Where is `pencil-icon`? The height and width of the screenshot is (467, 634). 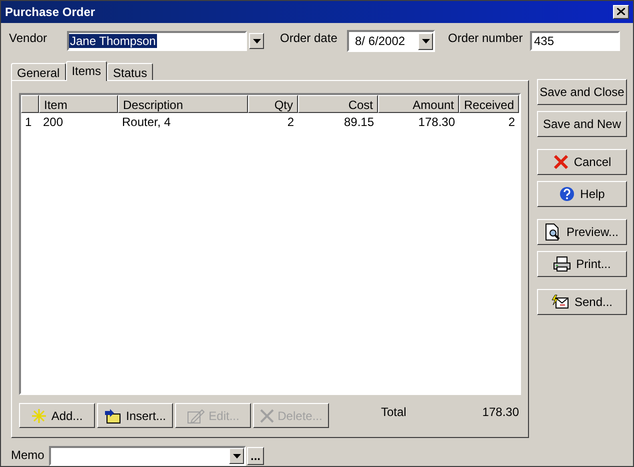 pencil-icon is located at coordinates (195, 416).